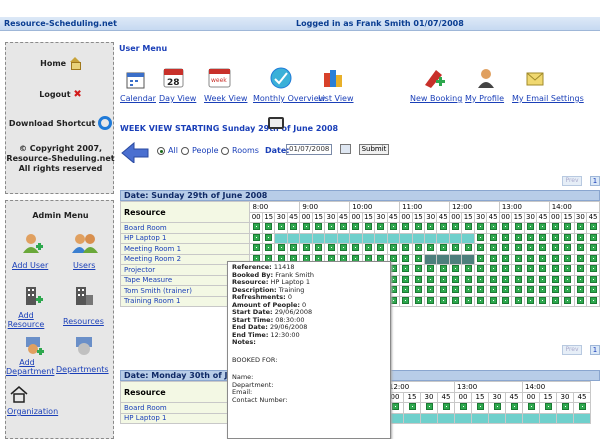 The height and width of the screenshot is (439, 600). Describe the element at coordinates (84, 265) in the screenshot. I see `users-link: Users` at that location.